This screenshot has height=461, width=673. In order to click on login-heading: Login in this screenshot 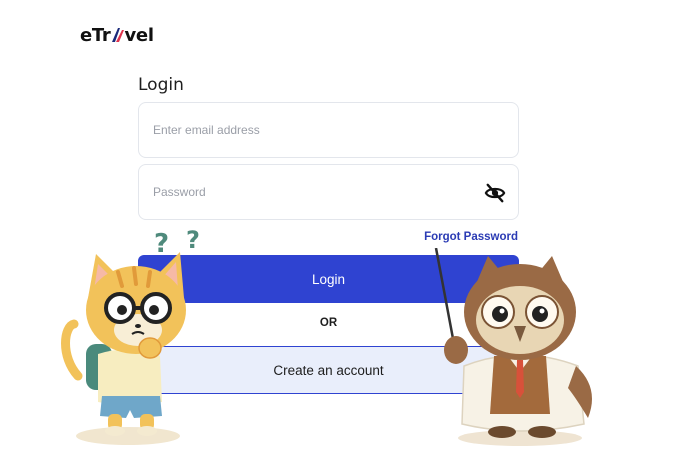, I will do `click(161, 85)`.